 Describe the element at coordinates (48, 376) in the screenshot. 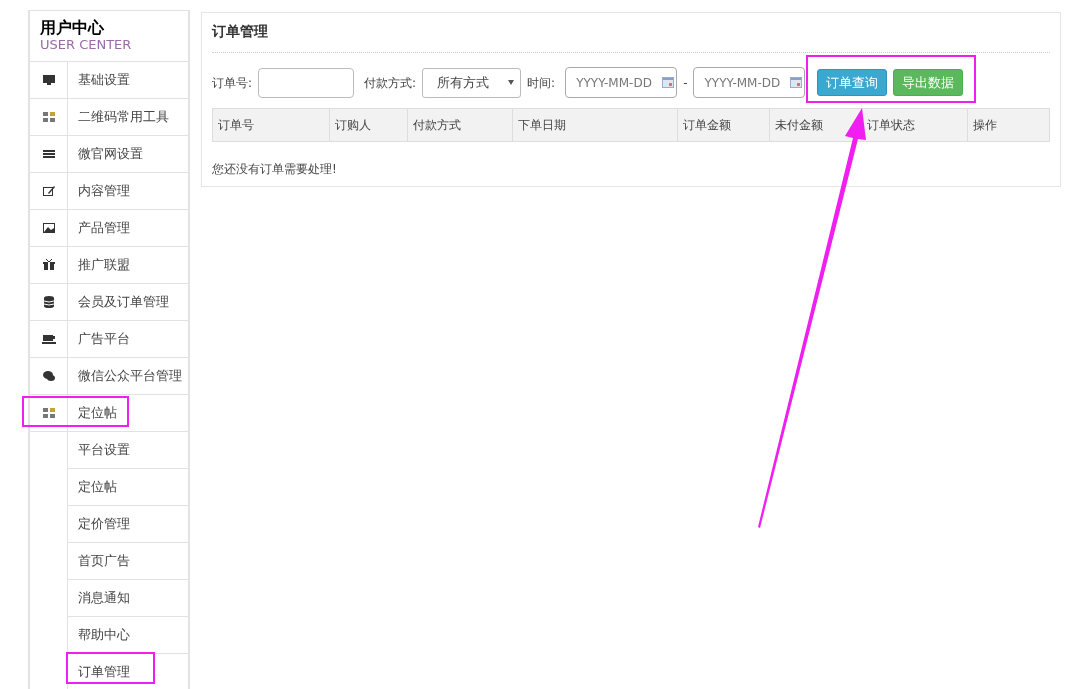

I see `chat-bubbles-icon` at that location.